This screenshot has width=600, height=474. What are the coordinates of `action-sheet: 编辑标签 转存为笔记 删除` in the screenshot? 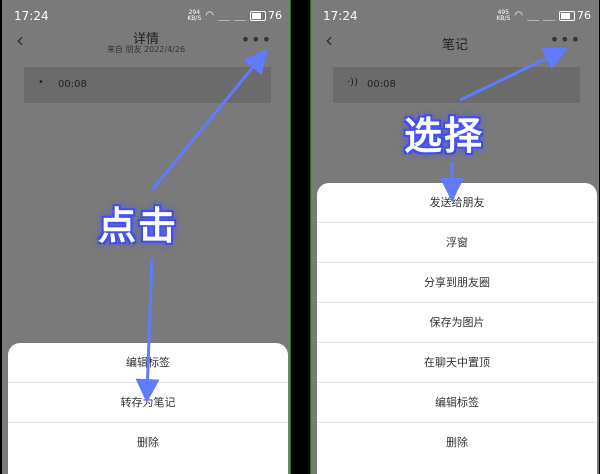 It's located at (148, 408).